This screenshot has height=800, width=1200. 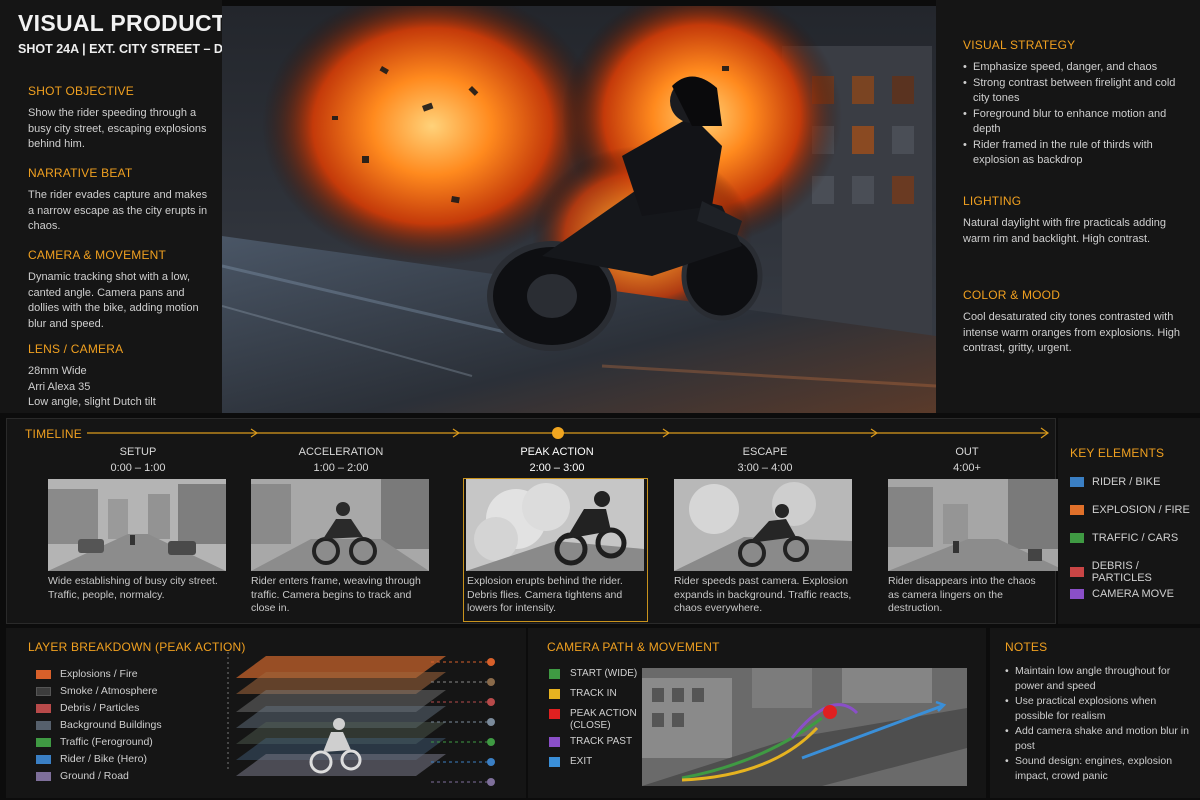 I want to click on key-elements-heading: KEY ELEMENTS, so click(x=1117, y=453).